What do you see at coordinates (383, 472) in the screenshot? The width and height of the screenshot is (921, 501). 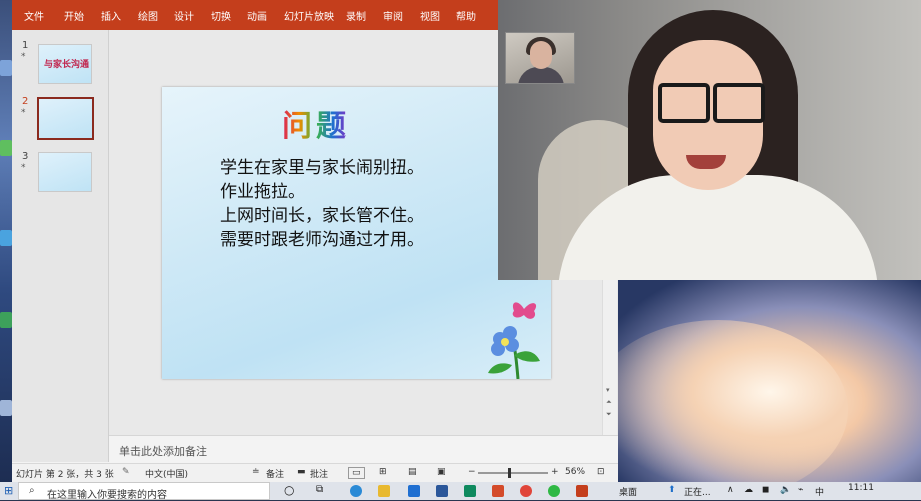 I see `slide-sorter-icon: ⊞` at bounding box center [383, 472].